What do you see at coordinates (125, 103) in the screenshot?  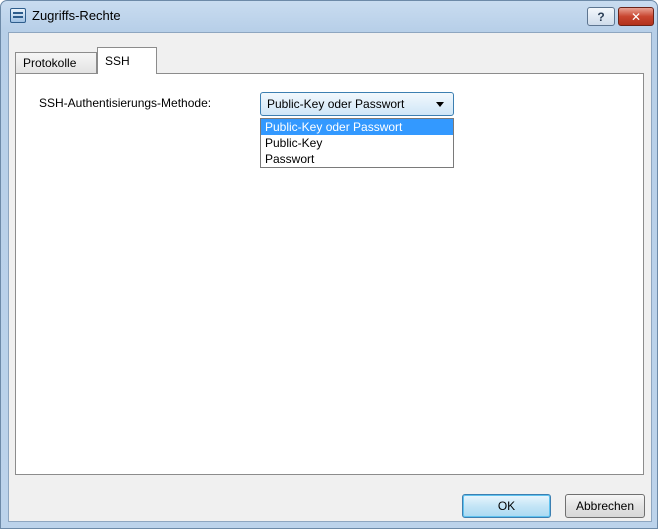 I see `ssh-auth-method-label: SSH-Authentisierungs-Methode:` at bounding box center [125, 103].